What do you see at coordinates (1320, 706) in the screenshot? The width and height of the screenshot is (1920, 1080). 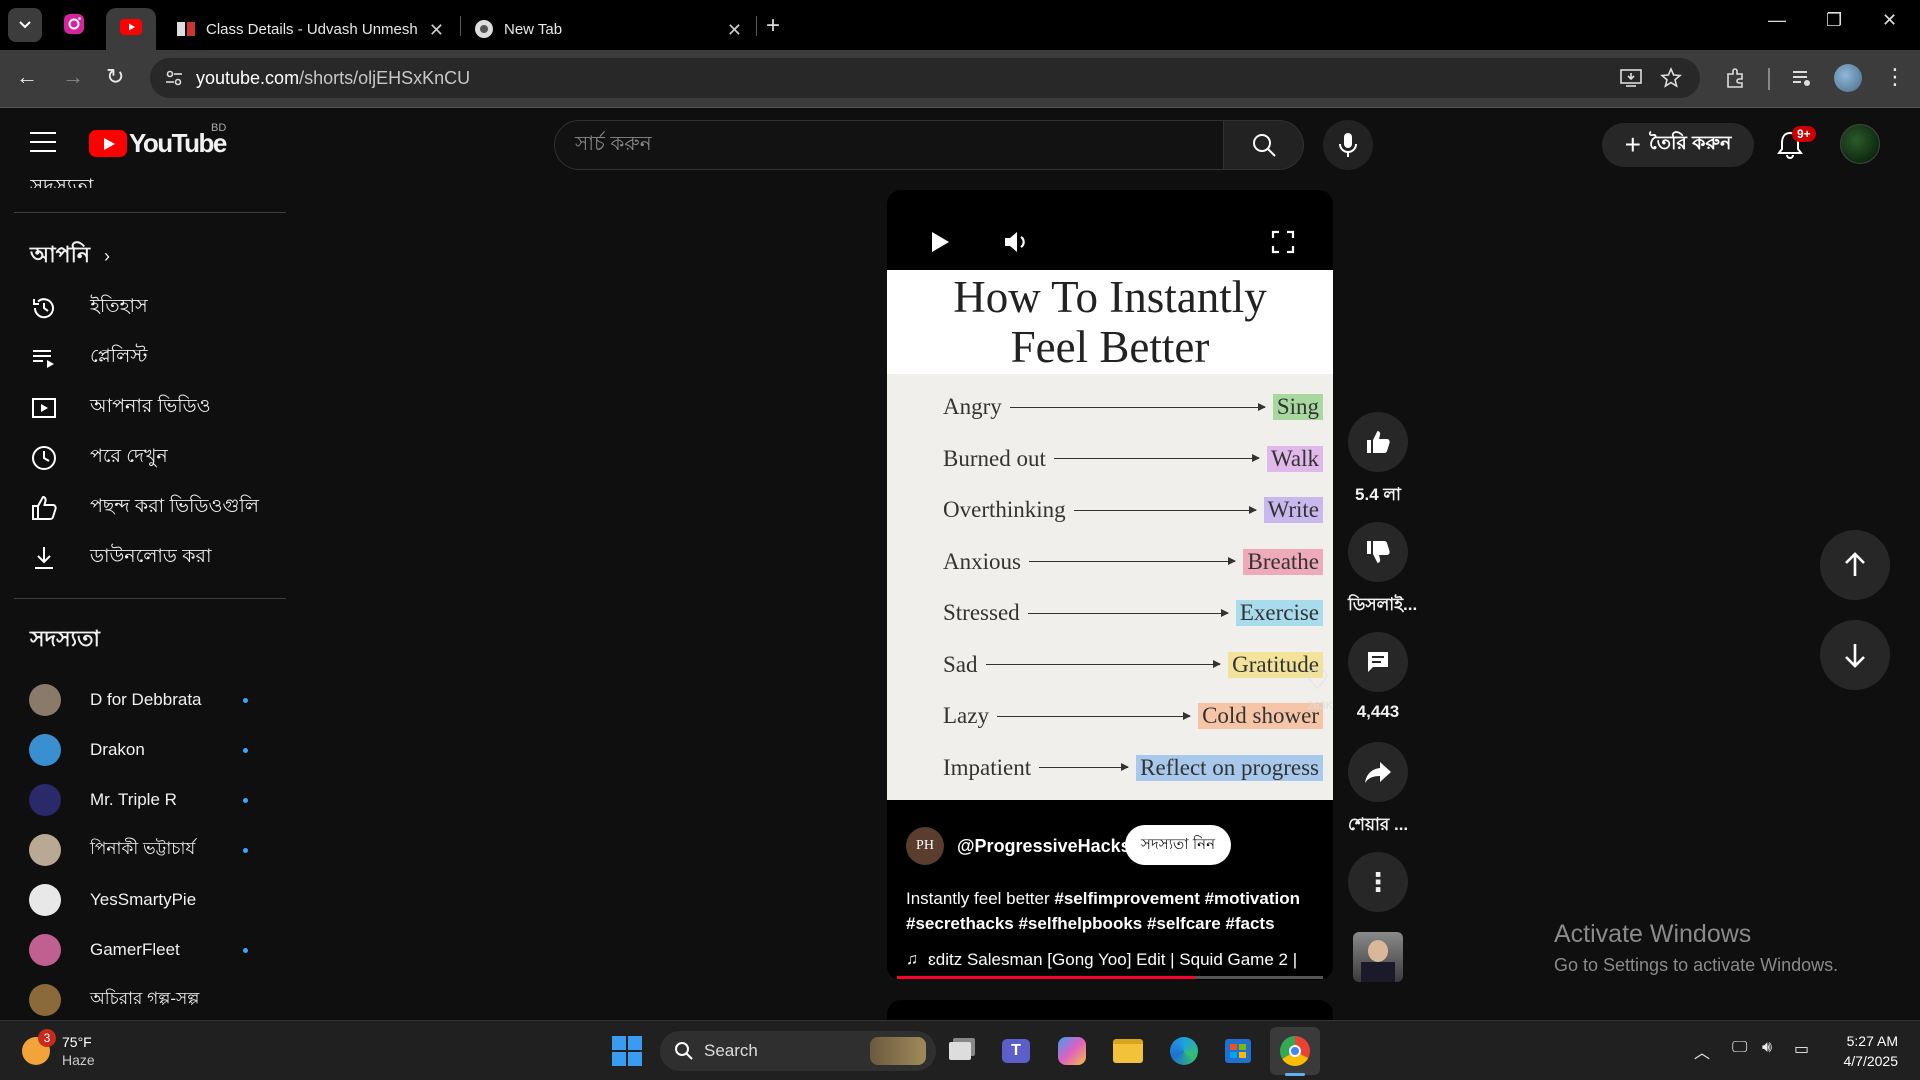 I see `card-like-count: 263K` at bounding box center [1320, 706].